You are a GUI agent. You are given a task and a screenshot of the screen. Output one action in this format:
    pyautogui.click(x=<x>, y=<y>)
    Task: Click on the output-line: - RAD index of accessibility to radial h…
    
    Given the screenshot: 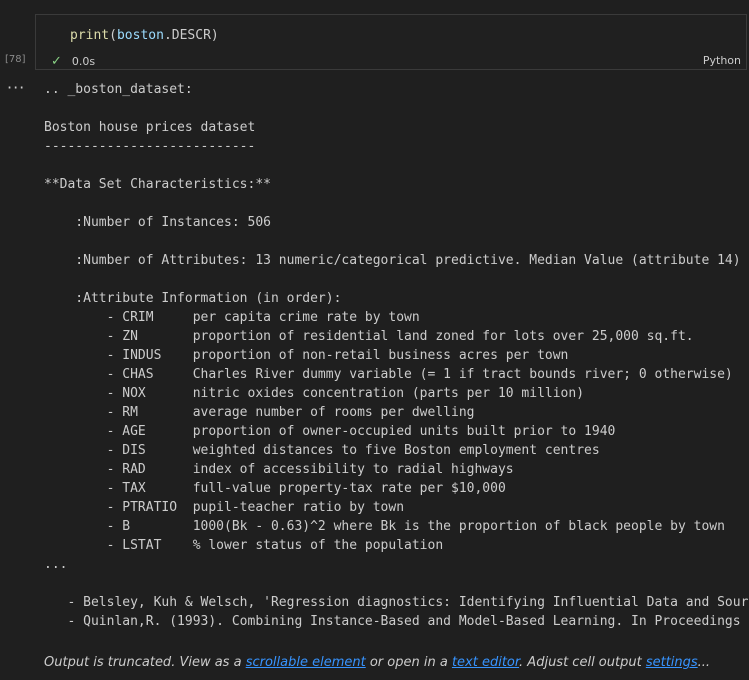 What is the action you would take?
    pyautogui.click(x=279, y=469)
    